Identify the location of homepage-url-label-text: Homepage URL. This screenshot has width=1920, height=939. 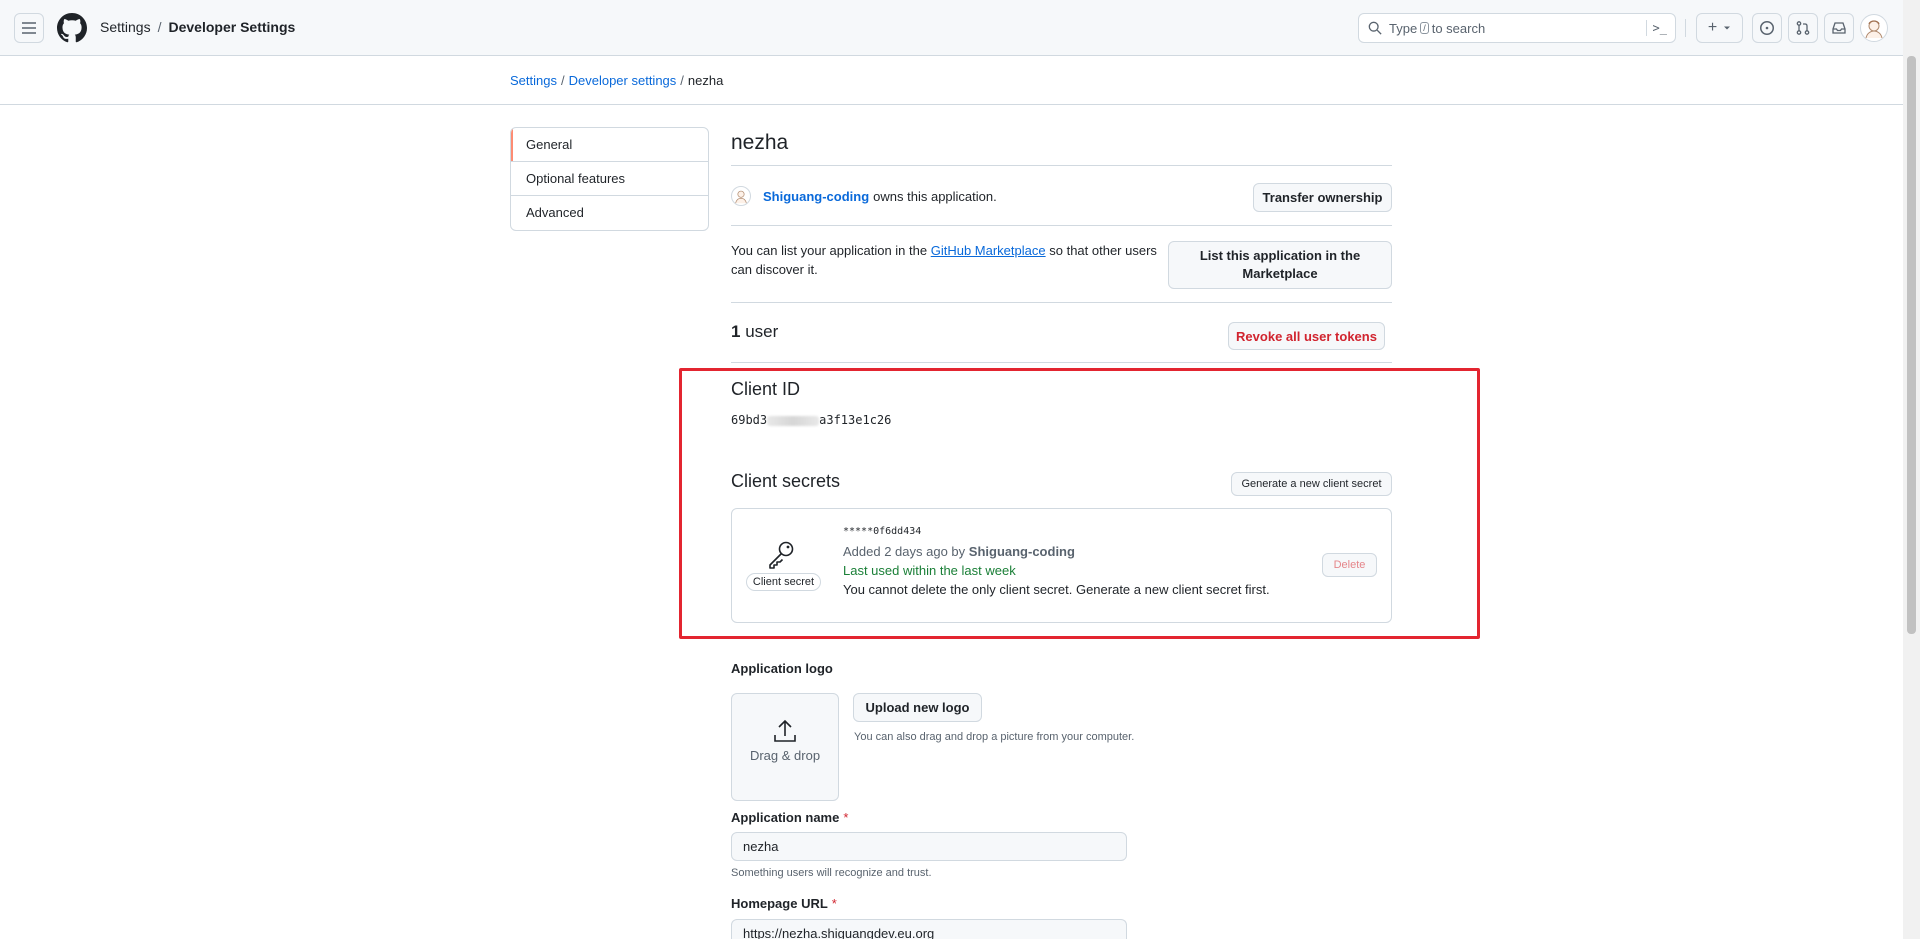
(779, 903).